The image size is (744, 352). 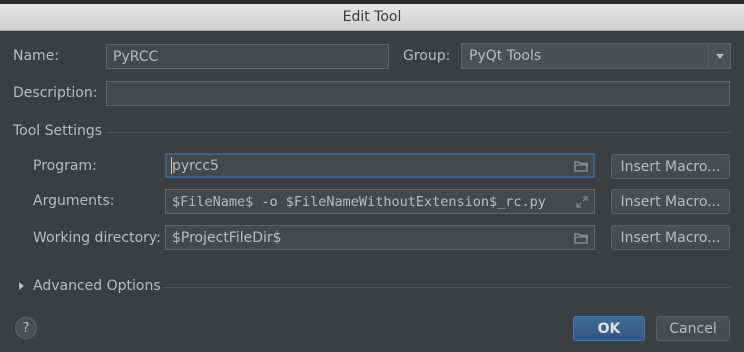 I want to click on working-directory-field: $ProjectFileDir$, so click(x=380, y=237).